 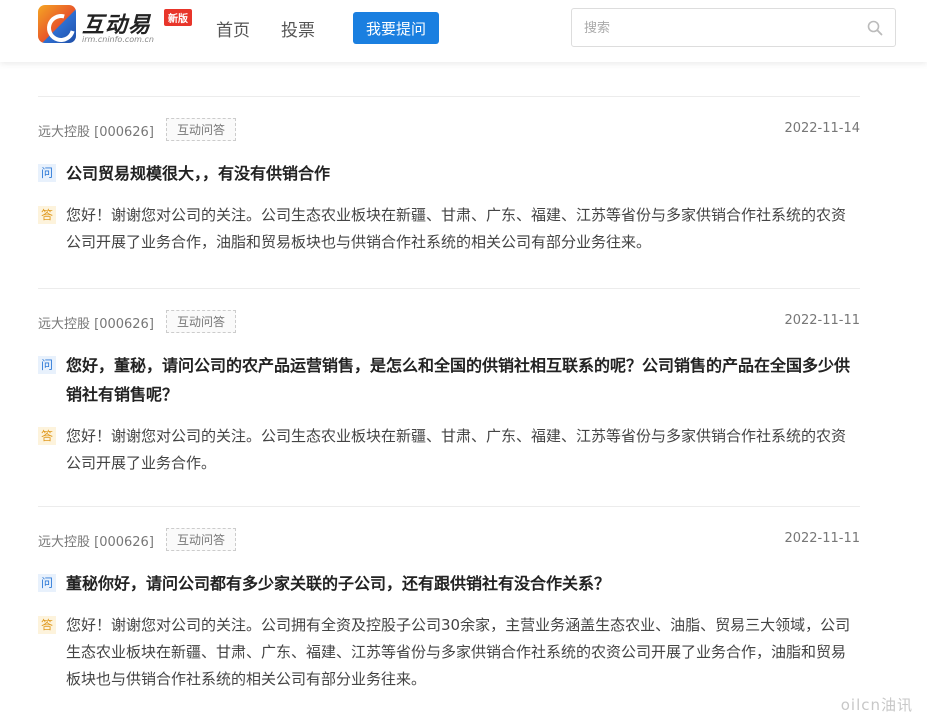 I want to click on search-icon, so click(x=875, y=28).